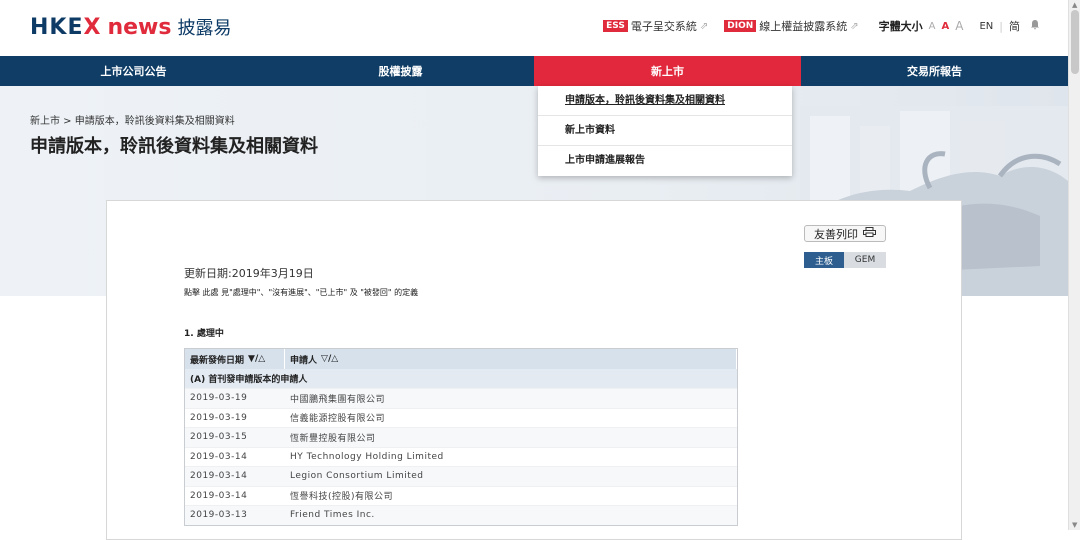 The width and height of the screenshot is (1080, 540). Describe the element at coordinates (1014, 26) in the screenshot. I see `lang-zh-link: 简` at that location.